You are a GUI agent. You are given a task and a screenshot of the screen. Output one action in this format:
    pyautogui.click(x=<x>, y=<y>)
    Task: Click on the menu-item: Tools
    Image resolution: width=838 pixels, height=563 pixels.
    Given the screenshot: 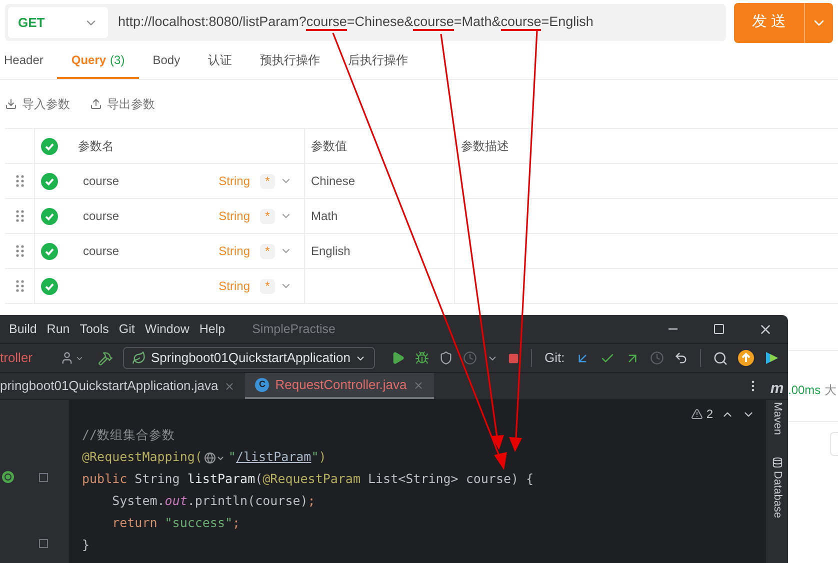 What is the action you would take?
    pyautogui.click(x=94, y=329)
    